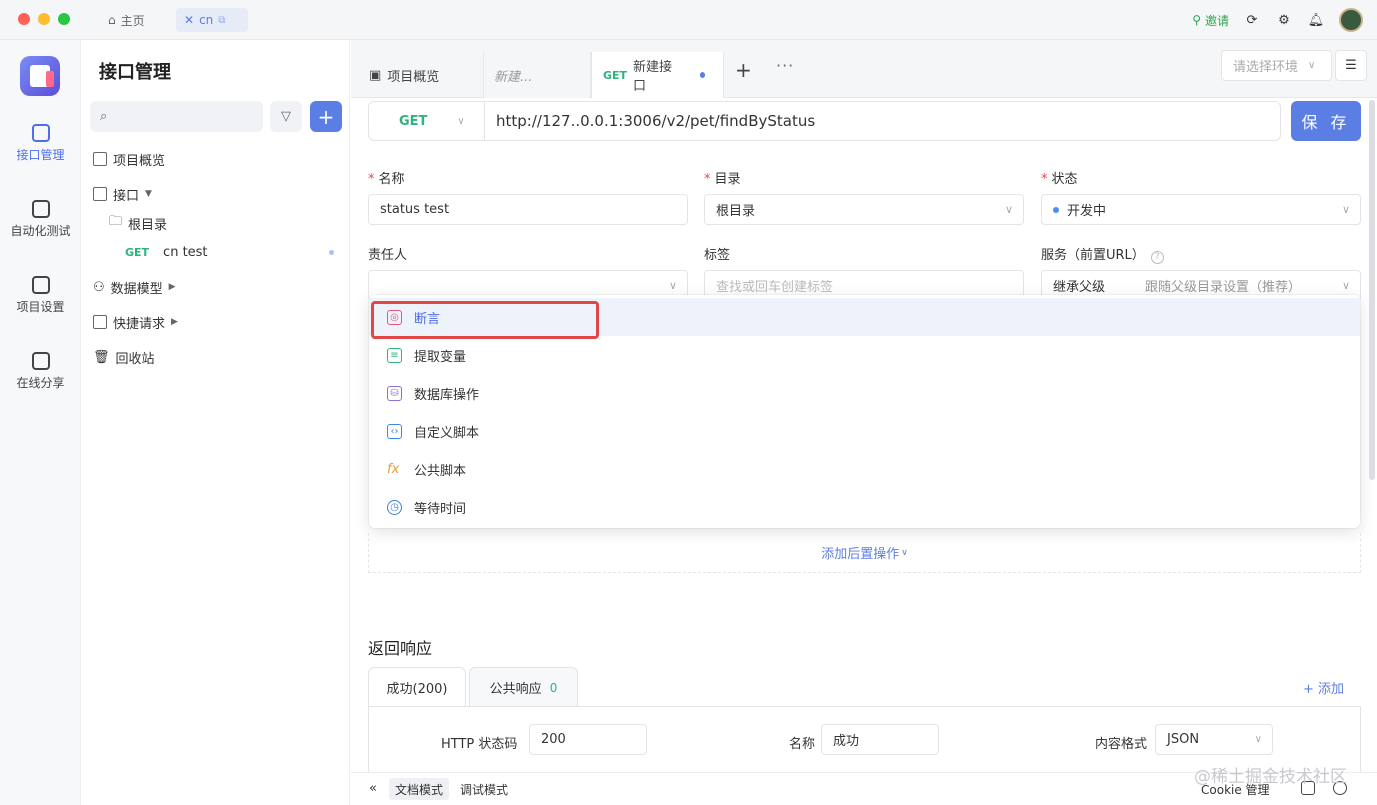 The image size is (1377, 805). What do you see at coordinates (400, 648) in the screenshot?
I see `response-section-title: 返回响应` at bounding box center [400, 648].